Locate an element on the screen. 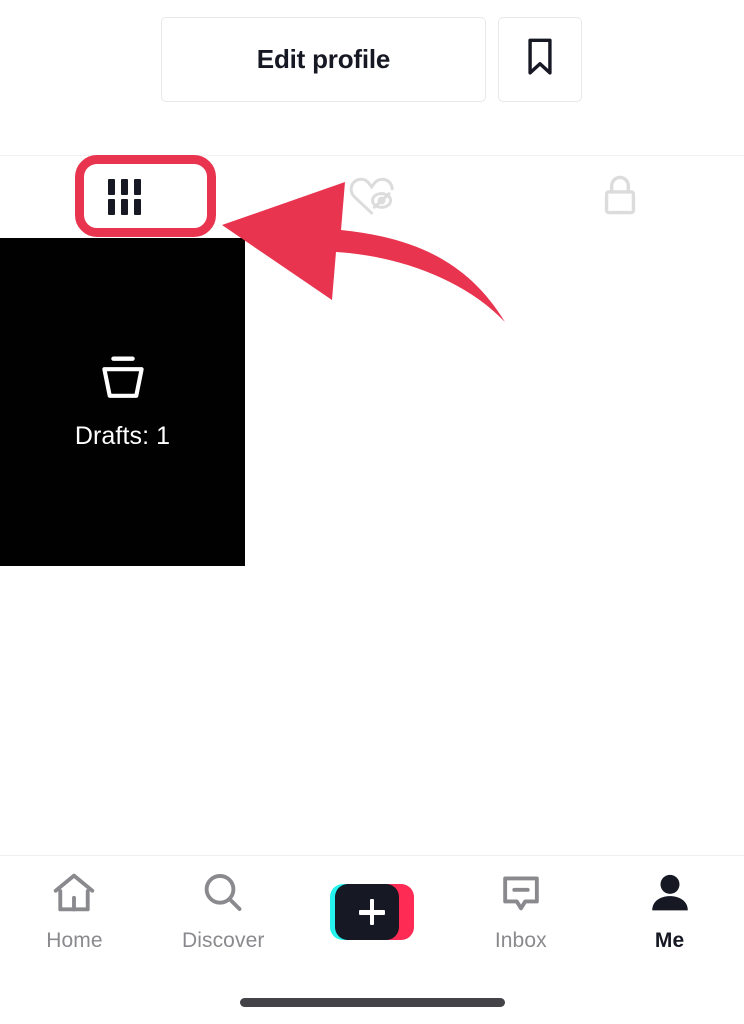 The width and height of the screenshot is (744, 1024). nav-item-inbox: Inbox is located at coordinates (520, 912).